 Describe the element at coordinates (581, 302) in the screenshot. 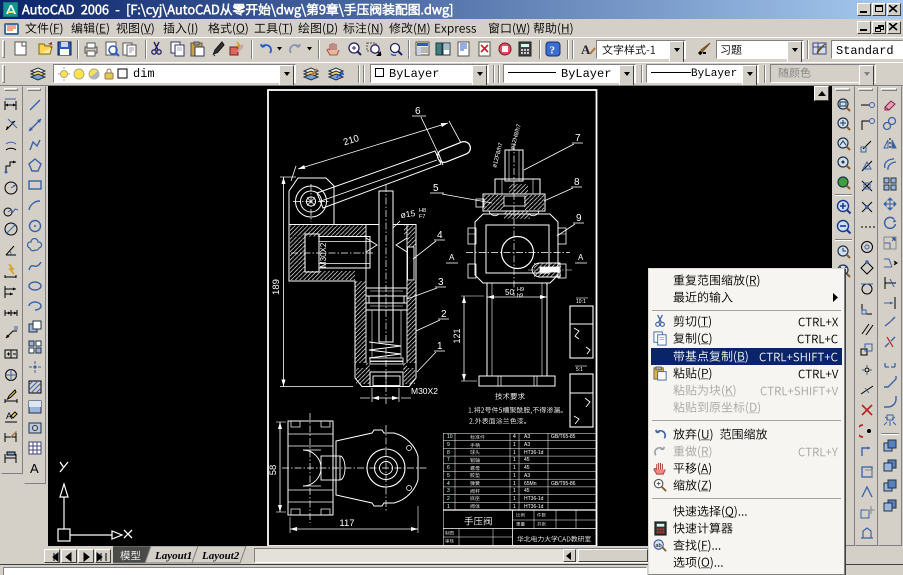

I see `svg-text: 10:1` at that location.